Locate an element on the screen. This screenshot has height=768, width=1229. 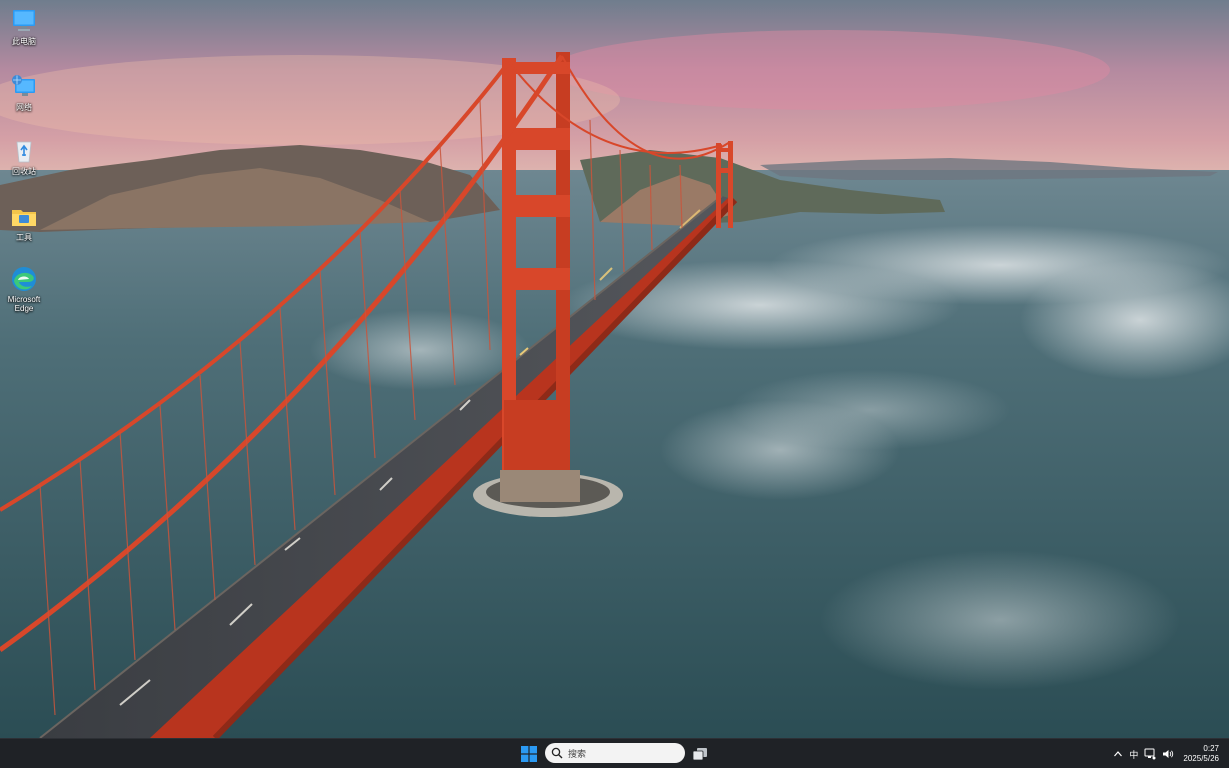
desktop-icon-this-pc: 此电脑 is located at coordinates (24, 26).